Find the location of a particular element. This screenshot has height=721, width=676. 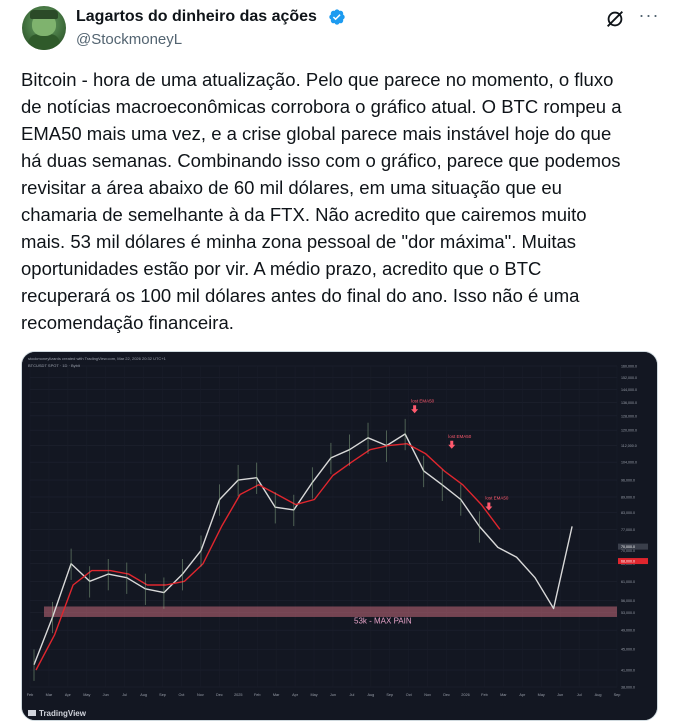

y-tick-label: 49,000.0 is located at coordinates (628, 631).